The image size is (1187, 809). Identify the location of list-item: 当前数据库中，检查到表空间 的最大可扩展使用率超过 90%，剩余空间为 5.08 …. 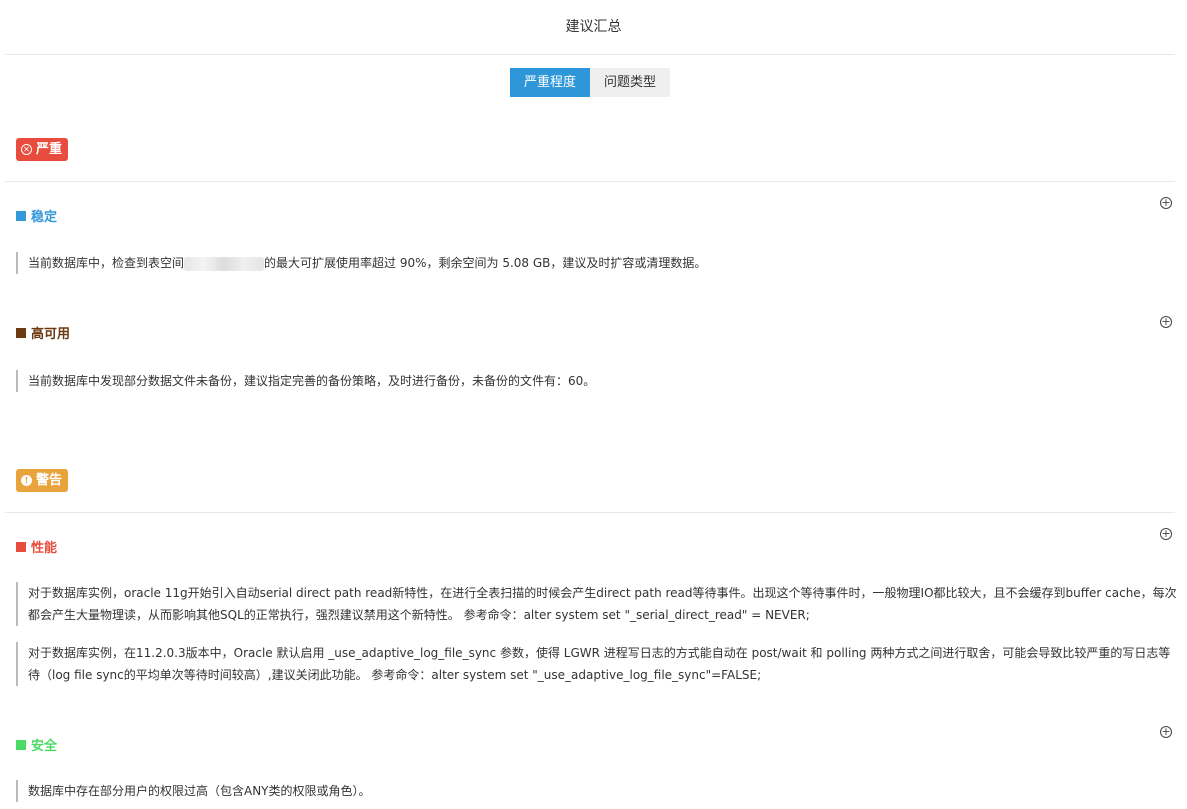
(597, 263).